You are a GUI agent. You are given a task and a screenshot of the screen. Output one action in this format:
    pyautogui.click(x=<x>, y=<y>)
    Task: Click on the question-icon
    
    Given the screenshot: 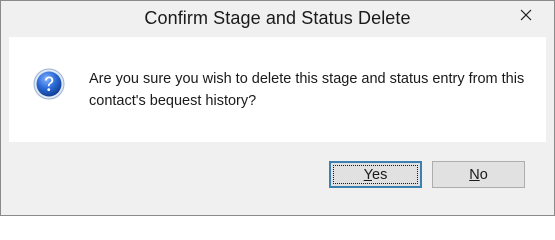 What is the action you would take?
    pyautogui.click(x=49, y=84)
    